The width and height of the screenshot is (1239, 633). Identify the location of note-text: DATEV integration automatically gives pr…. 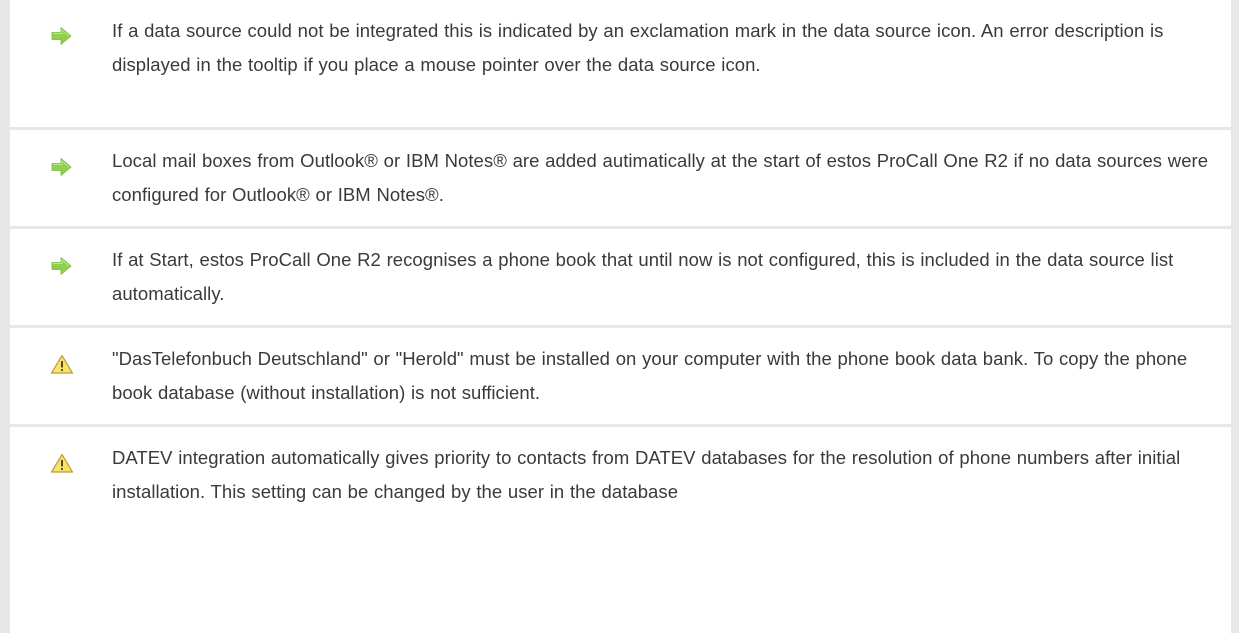
(646, 474).